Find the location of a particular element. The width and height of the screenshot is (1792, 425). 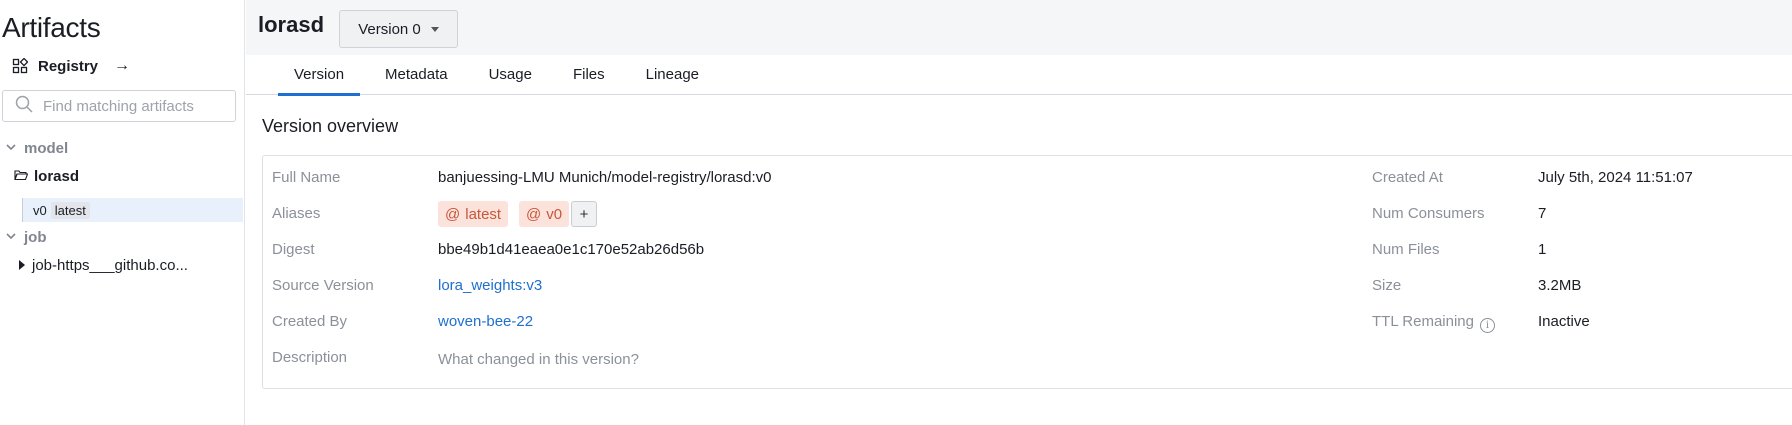

search-box is located at coordinates (119, 106).